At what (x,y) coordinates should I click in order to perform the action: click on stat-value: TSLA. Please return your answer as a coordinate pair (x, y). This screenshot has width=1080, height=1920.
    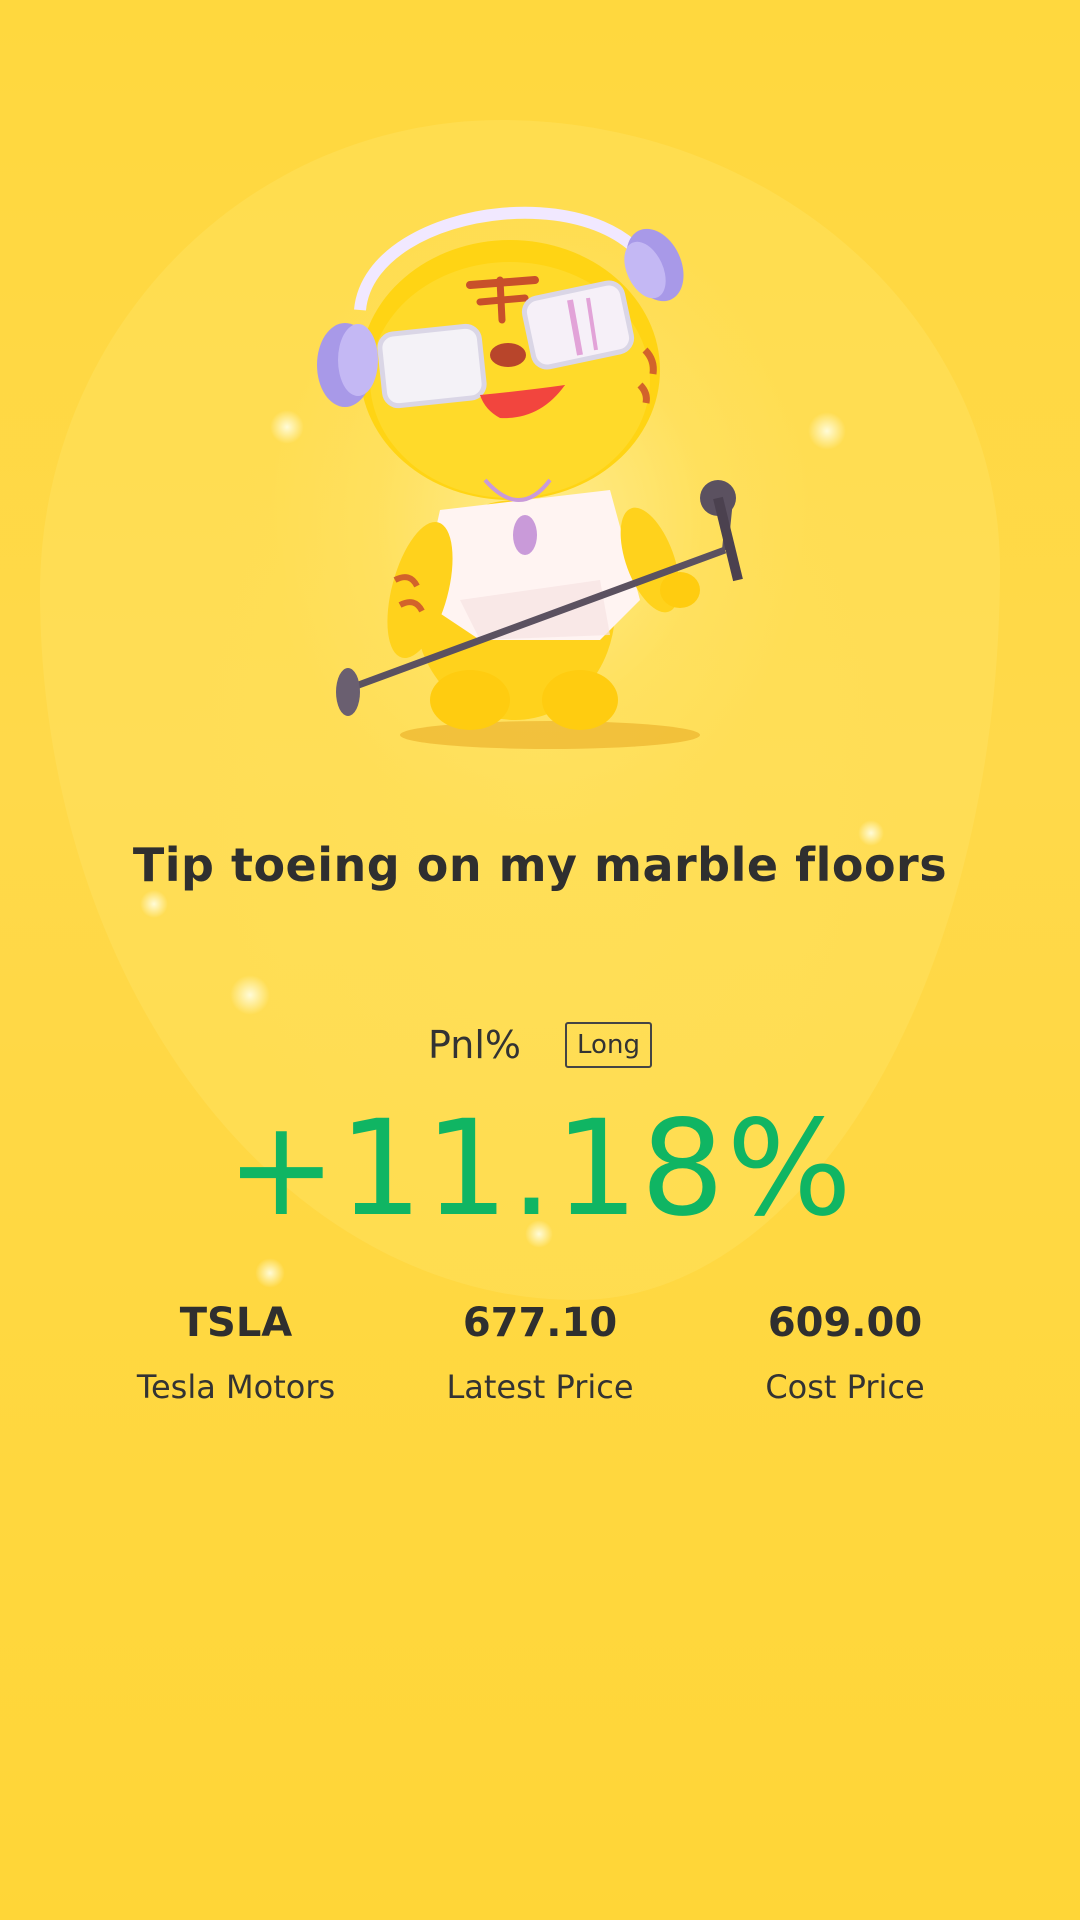
    Looking at the image, I should click on (236, 1323).